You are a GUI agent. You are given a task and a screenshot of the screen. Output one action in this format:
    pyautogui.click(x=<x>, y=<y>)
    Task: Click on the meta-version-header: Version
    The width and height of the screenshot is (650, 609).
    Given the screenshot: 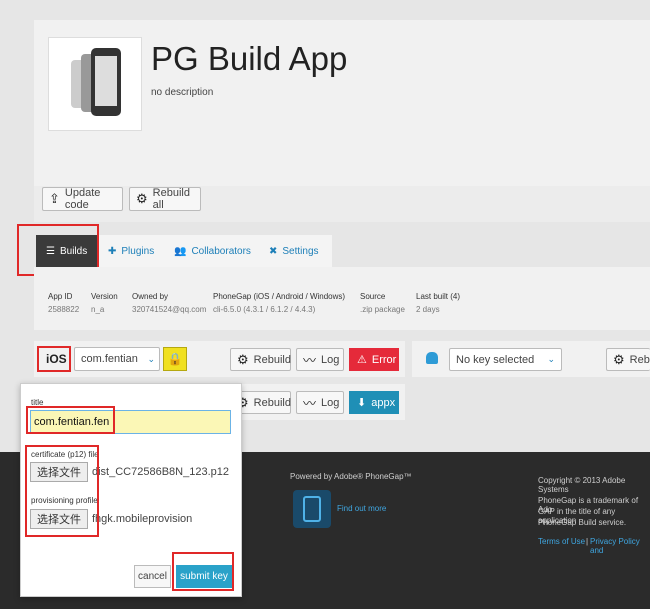 What is the action you would take?
    pyautogui.click(x=104, y=296)
    